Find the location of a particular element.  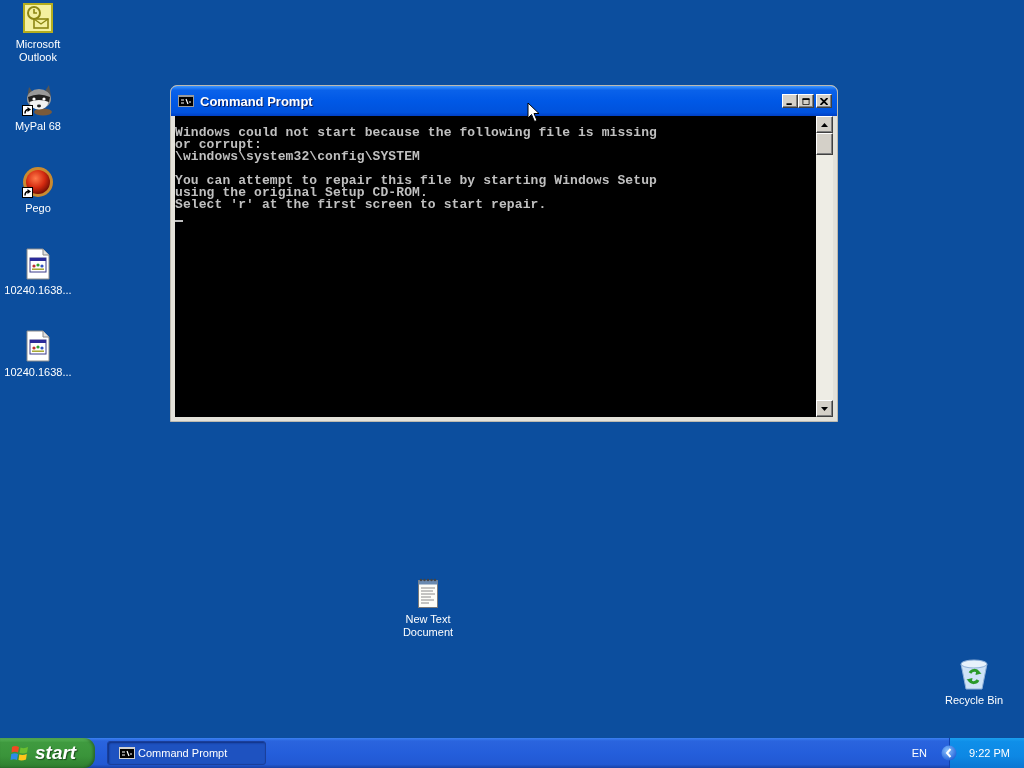

taskbar-button: Command Prompt is located at coordinates (186, 753).